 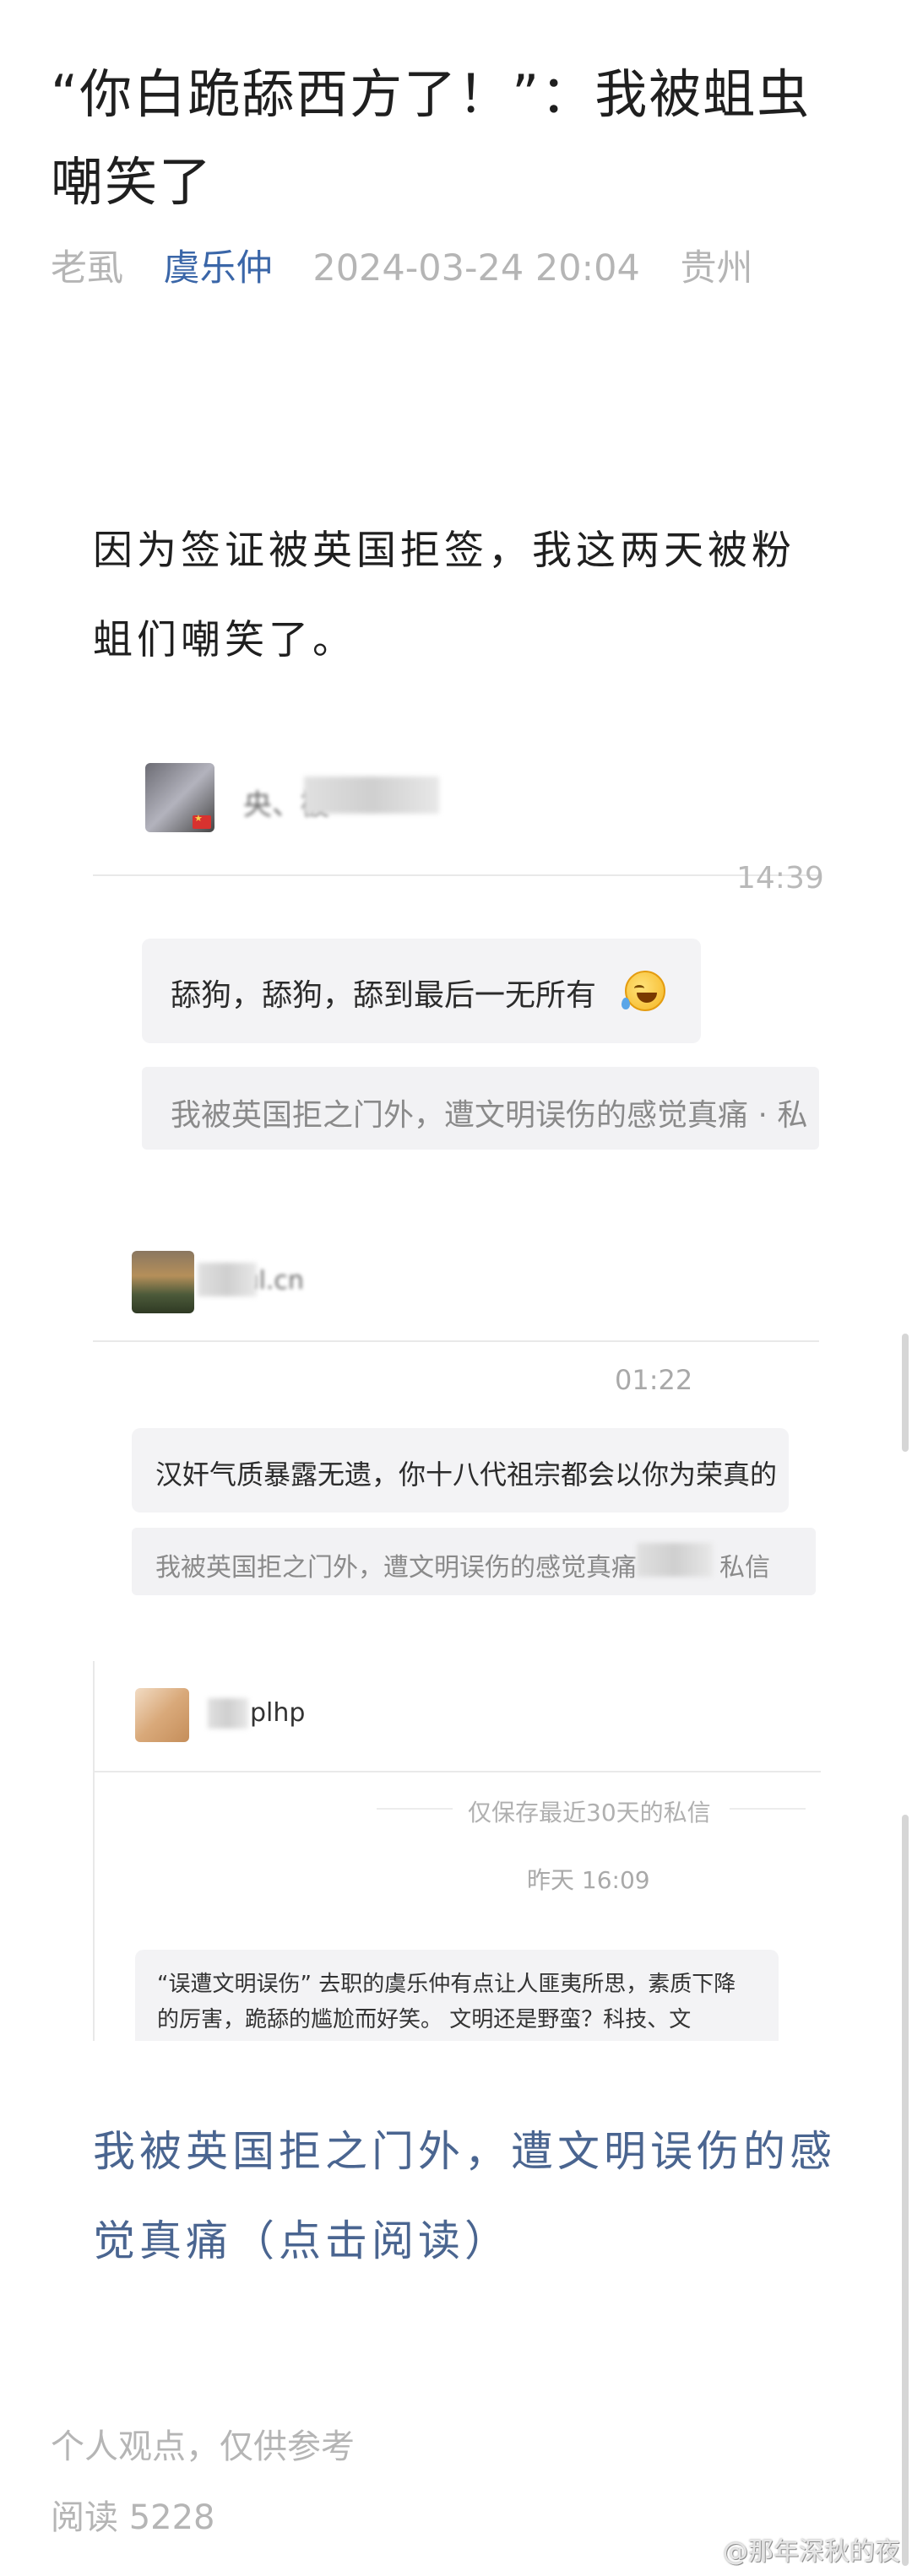 I want to click on private-message-label: 私信, so click(x=744, y=1568).